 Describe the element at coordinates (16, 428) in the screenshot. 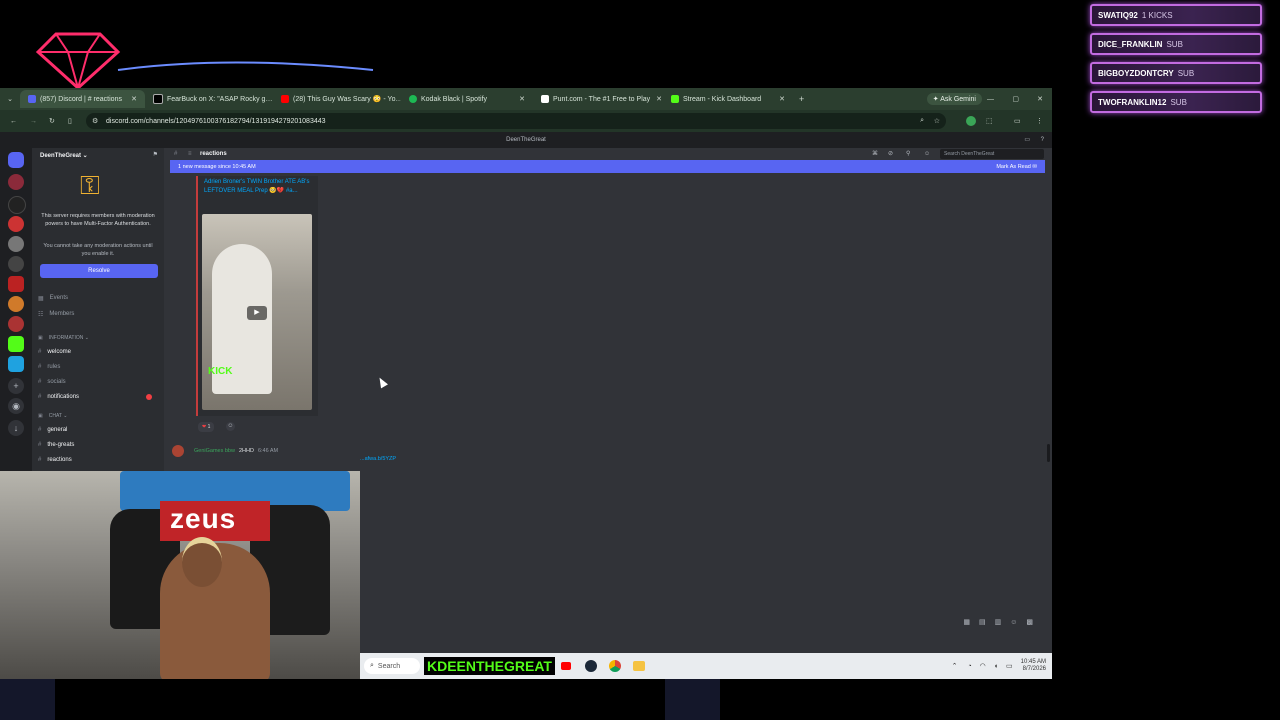

I see `download-icon: ↓` at that location.